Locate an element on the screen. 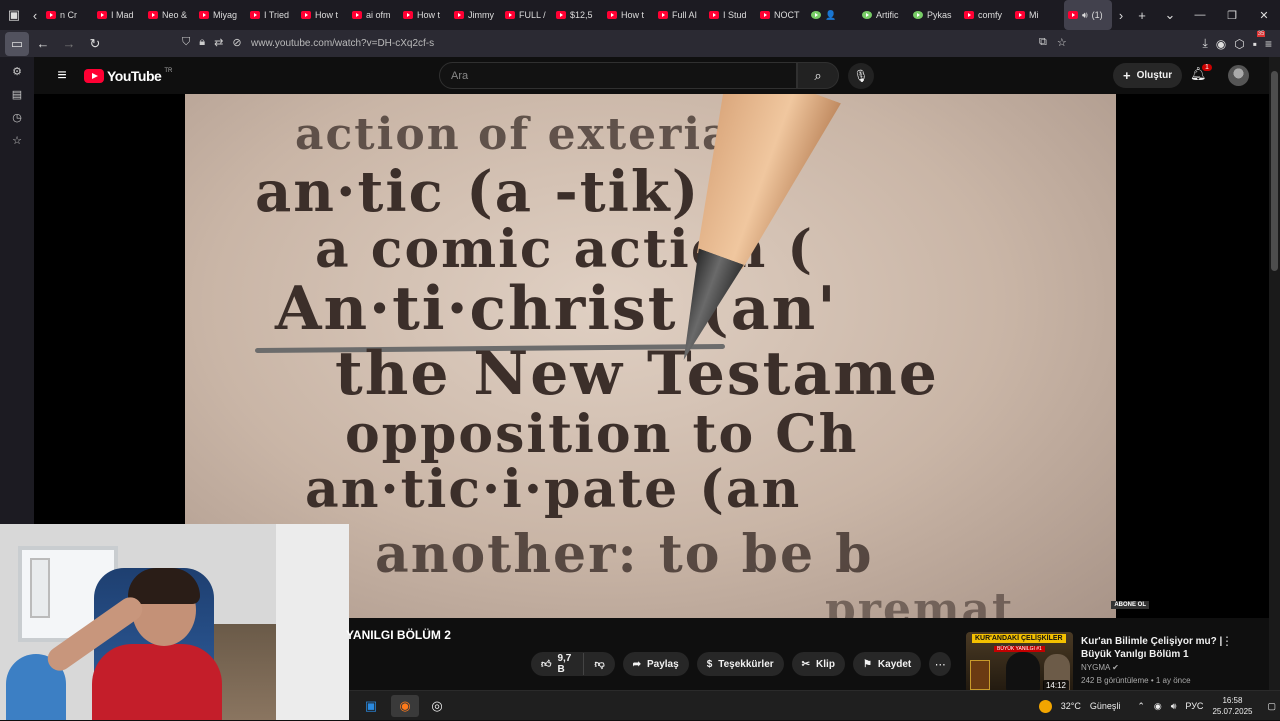 This screenshot has height=721, width=1280. frame-text-line: an·tic·i·pate (an is located at coordinates (553, 489).